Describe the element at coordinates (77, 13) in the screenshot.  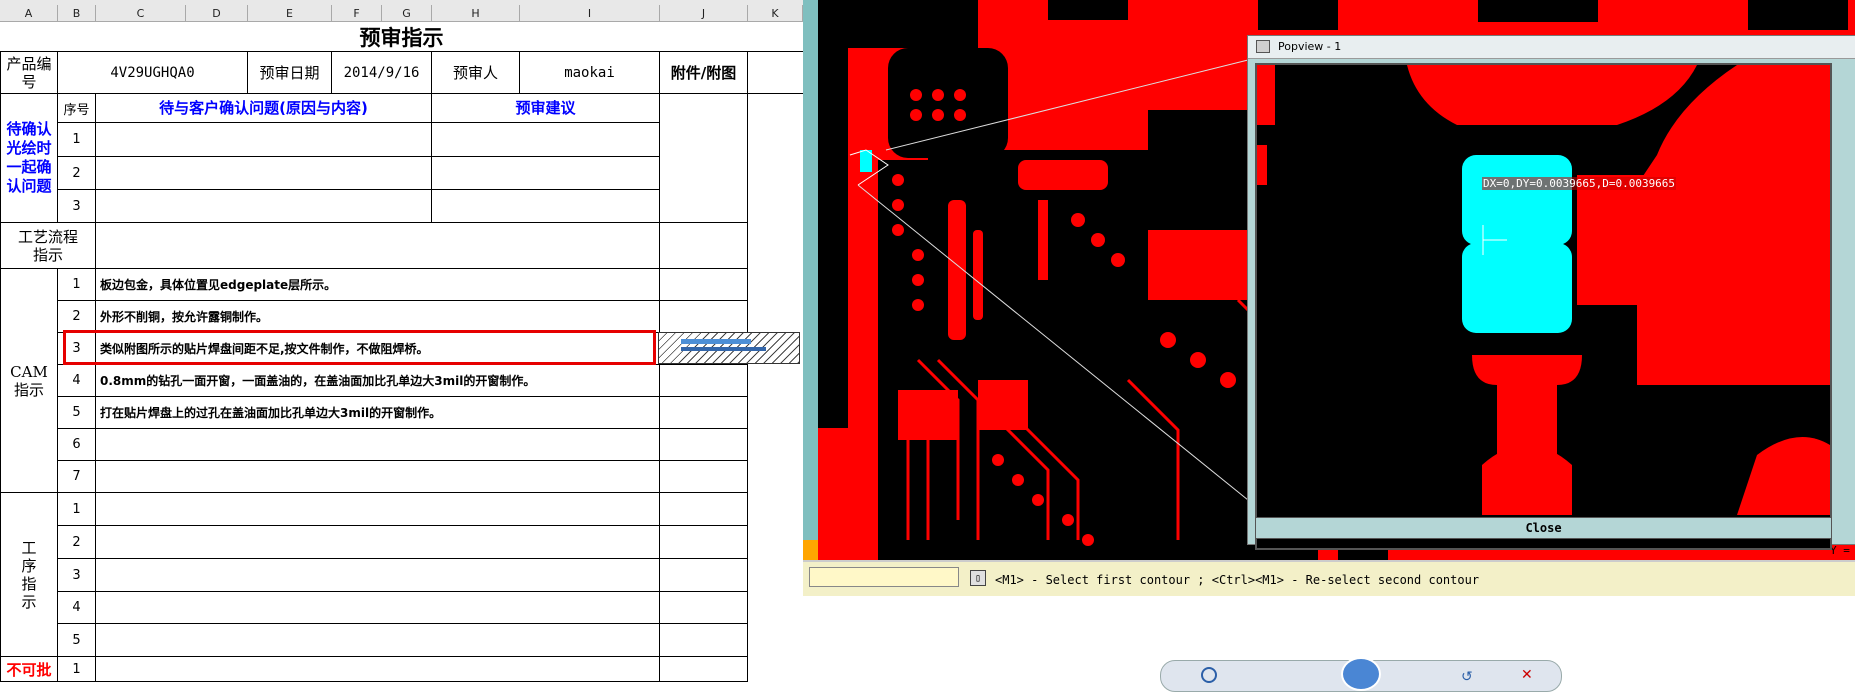
I see `column-header-b: B` at that location.